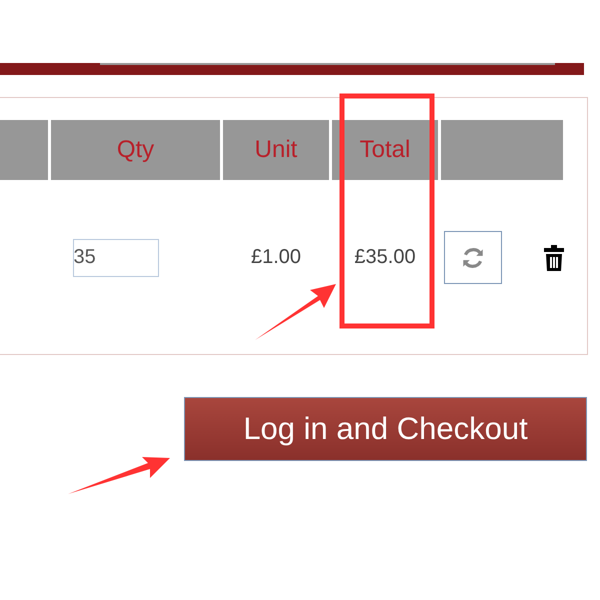  Describe the element at coordinates (385, 429) in the screenshot. I see `checkout-button: Log in and Checkout` at that location.